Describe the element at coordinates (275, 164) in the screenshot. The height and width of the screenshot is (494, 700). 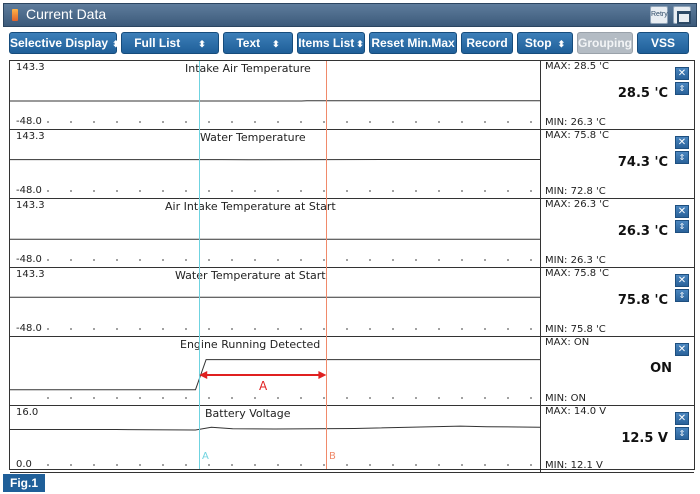
I see `graph-panel: 143.3 -48.0 Water Temperature` at that location.